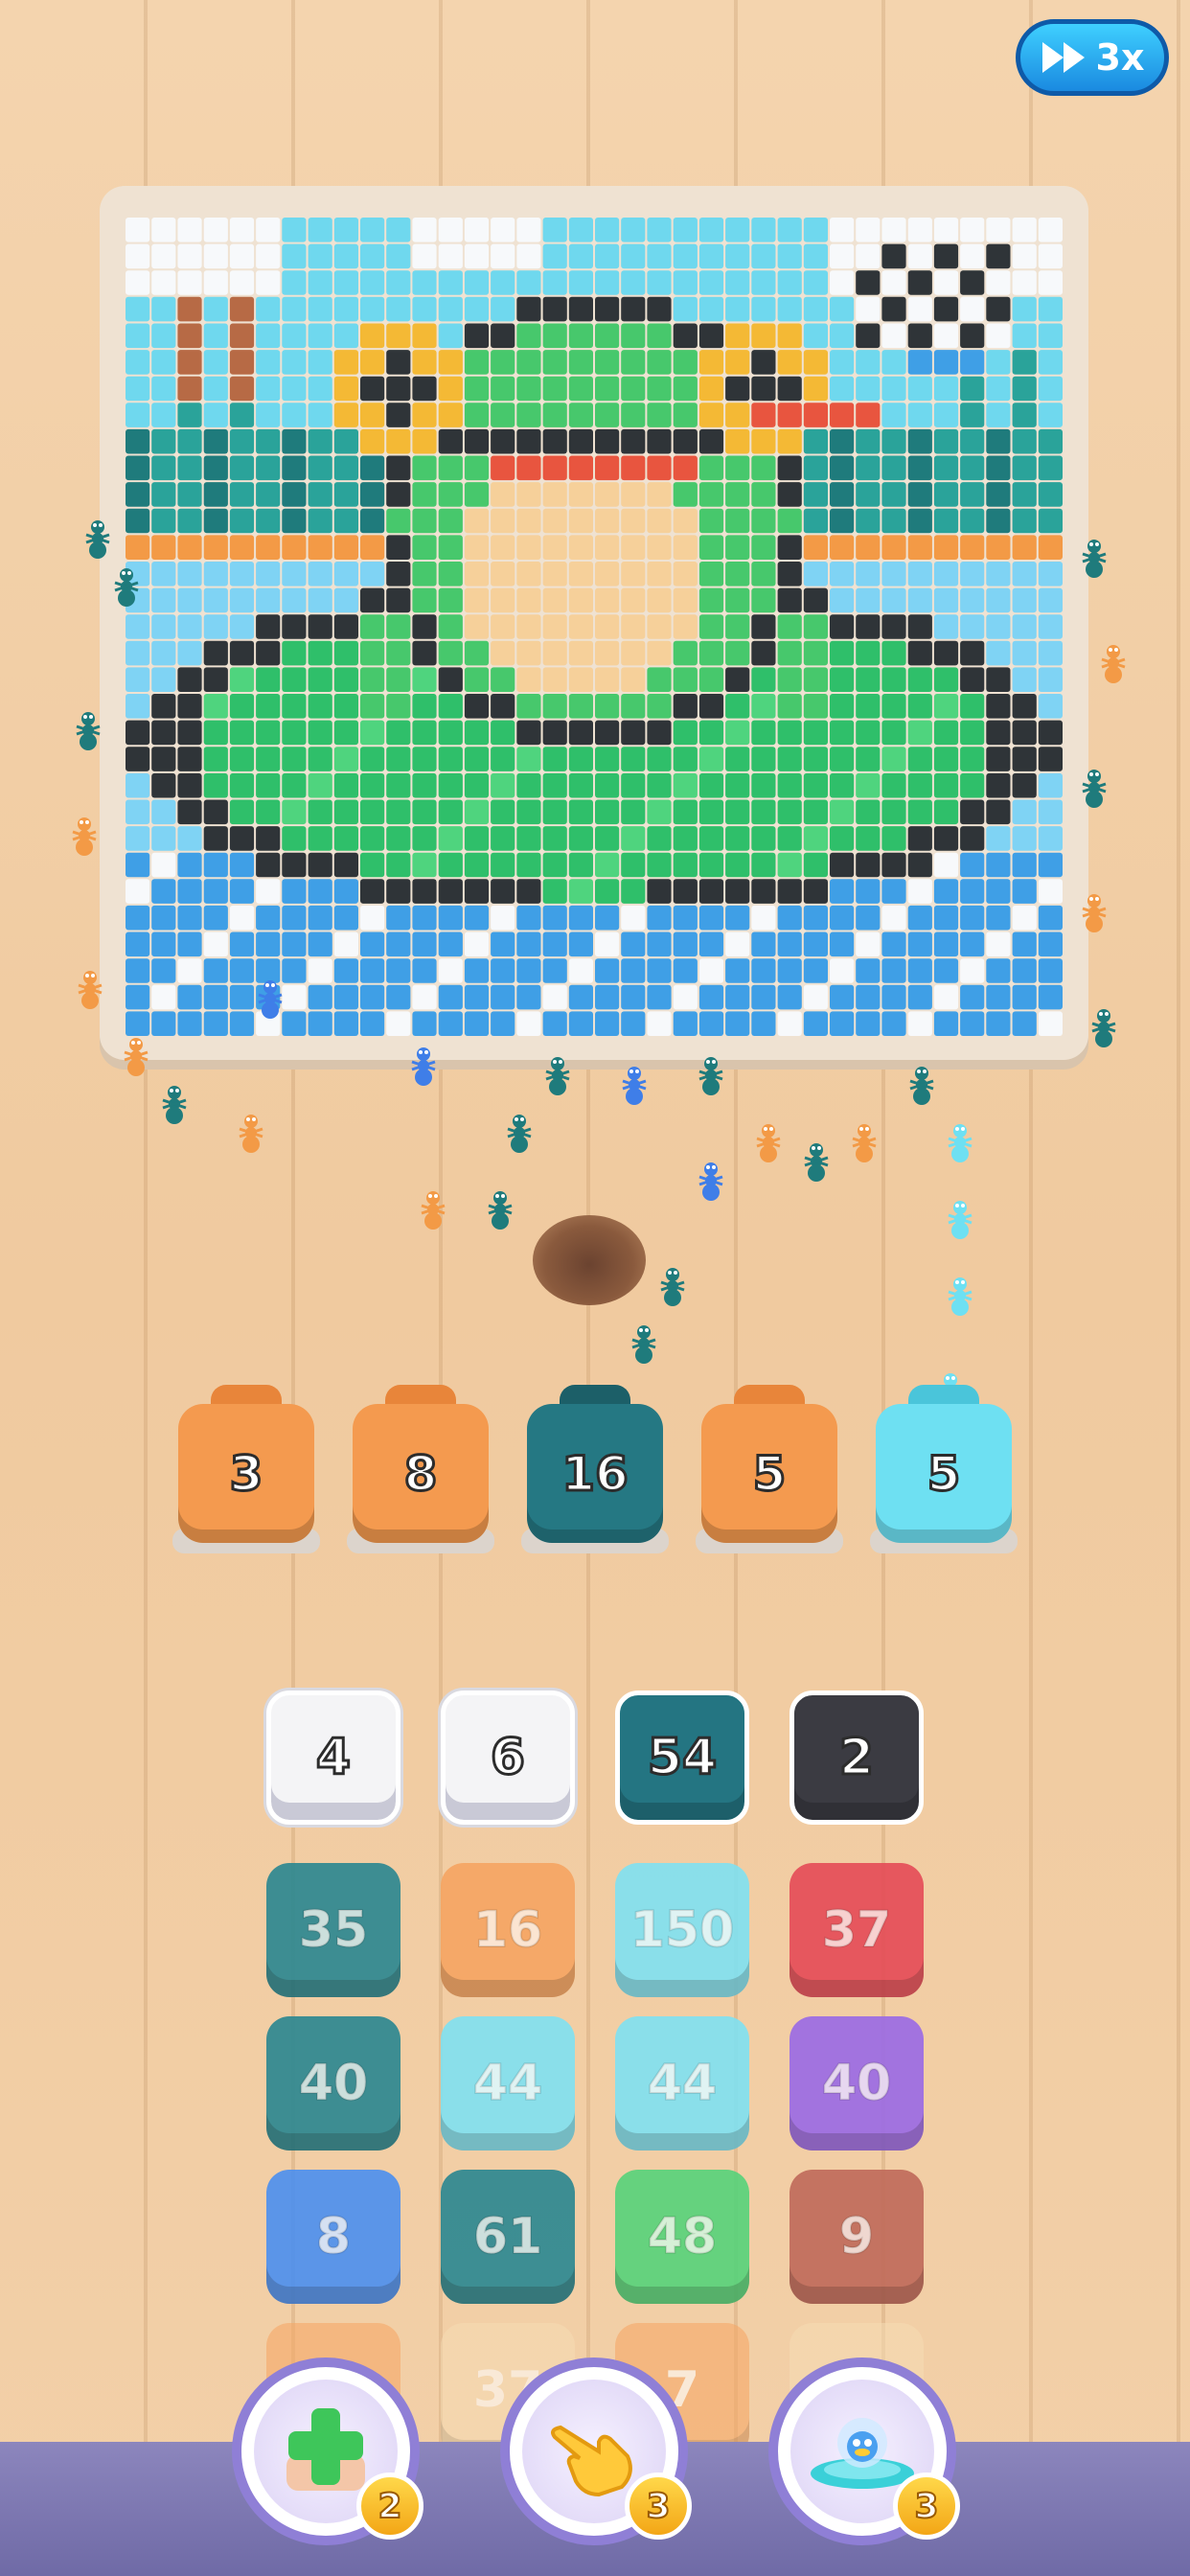 The height and width of the screenshot is (2576, 1190). What do you see at coordinates (508, 1757) in the screenshot?
I see `ant-tile: 6` at bounding box center [508, 1757].